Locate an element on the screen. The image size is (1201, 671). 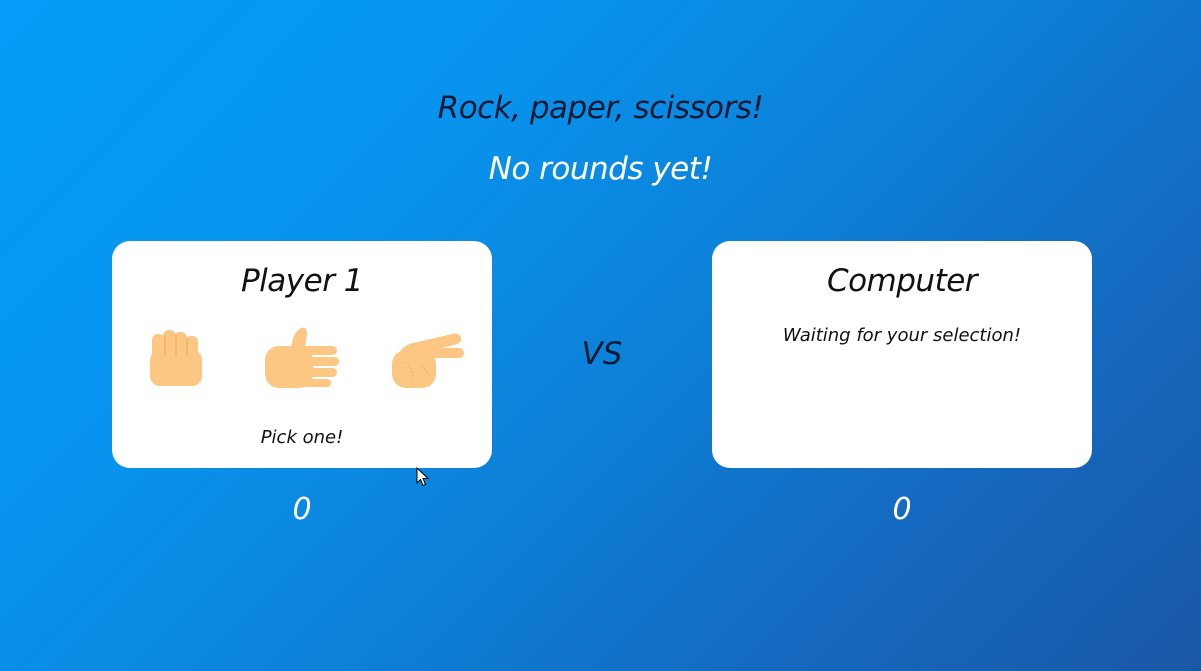
round-status: No rounds yet! is located at coordinates (600, 169).